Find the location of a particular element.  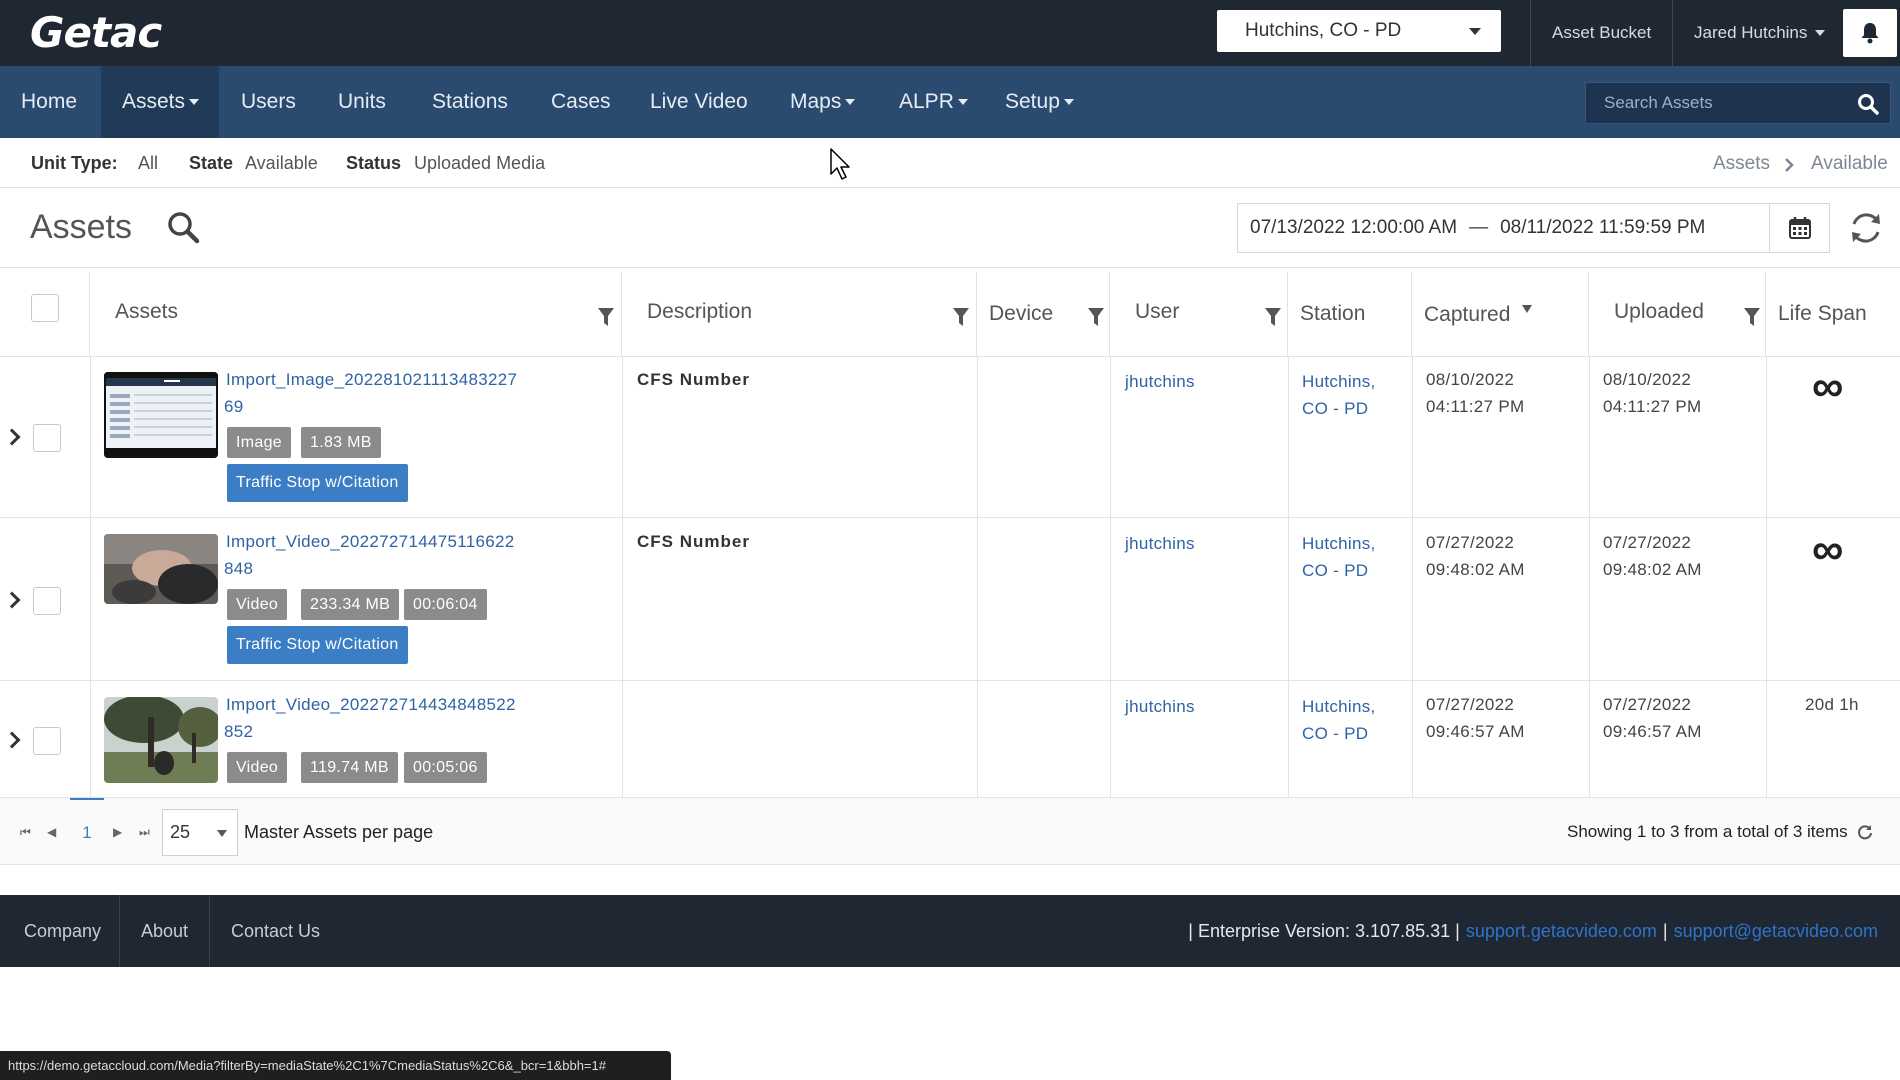

select-all-checkbox is located at coordinates (45, 308).